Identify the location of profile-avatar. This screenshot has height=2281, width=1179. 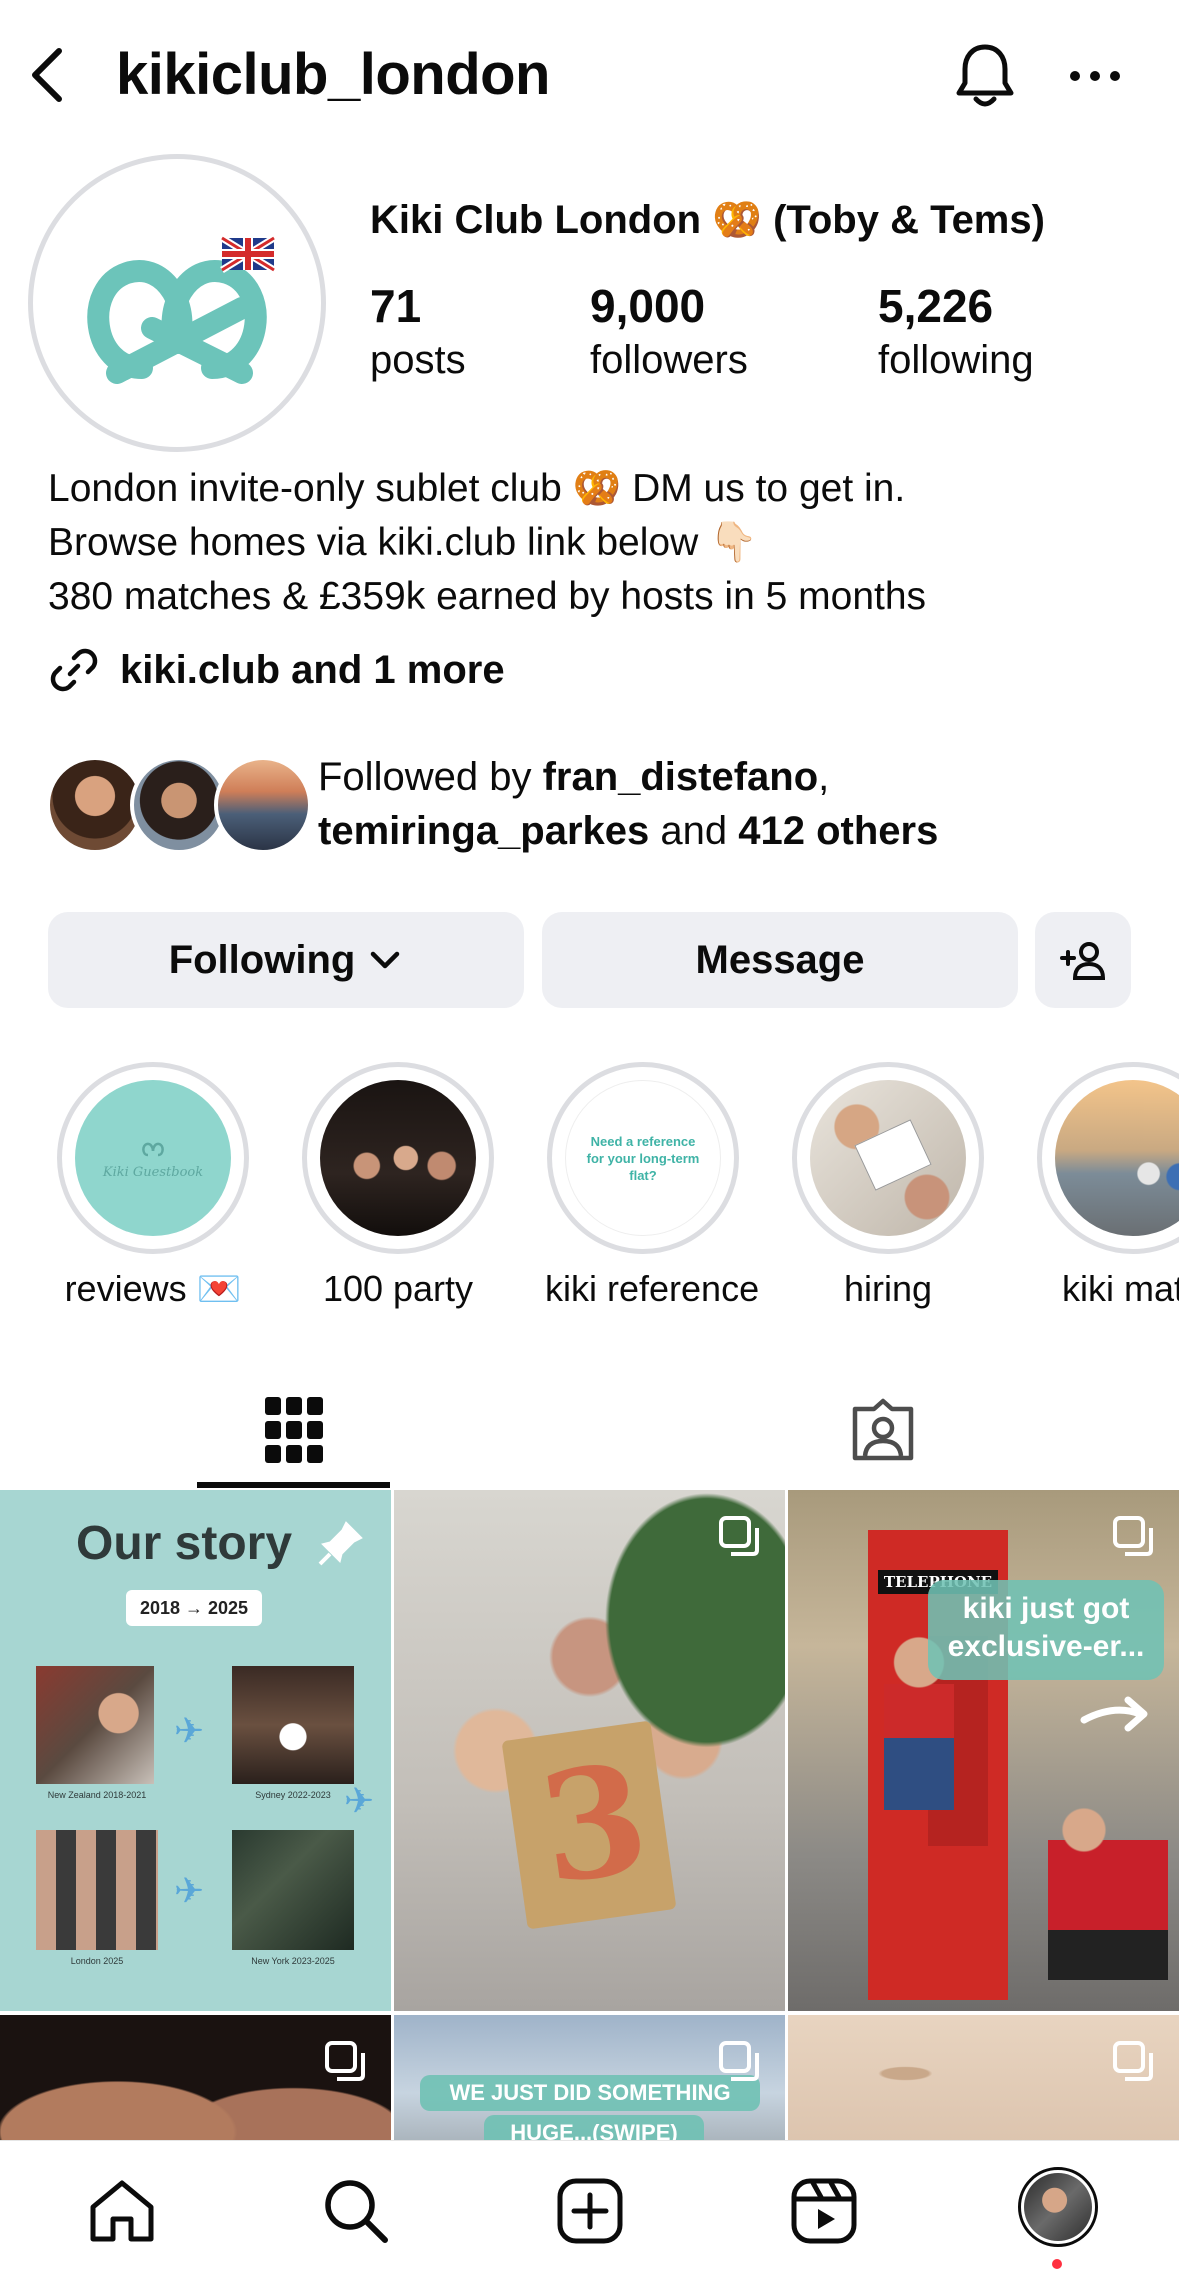
(177, 303).